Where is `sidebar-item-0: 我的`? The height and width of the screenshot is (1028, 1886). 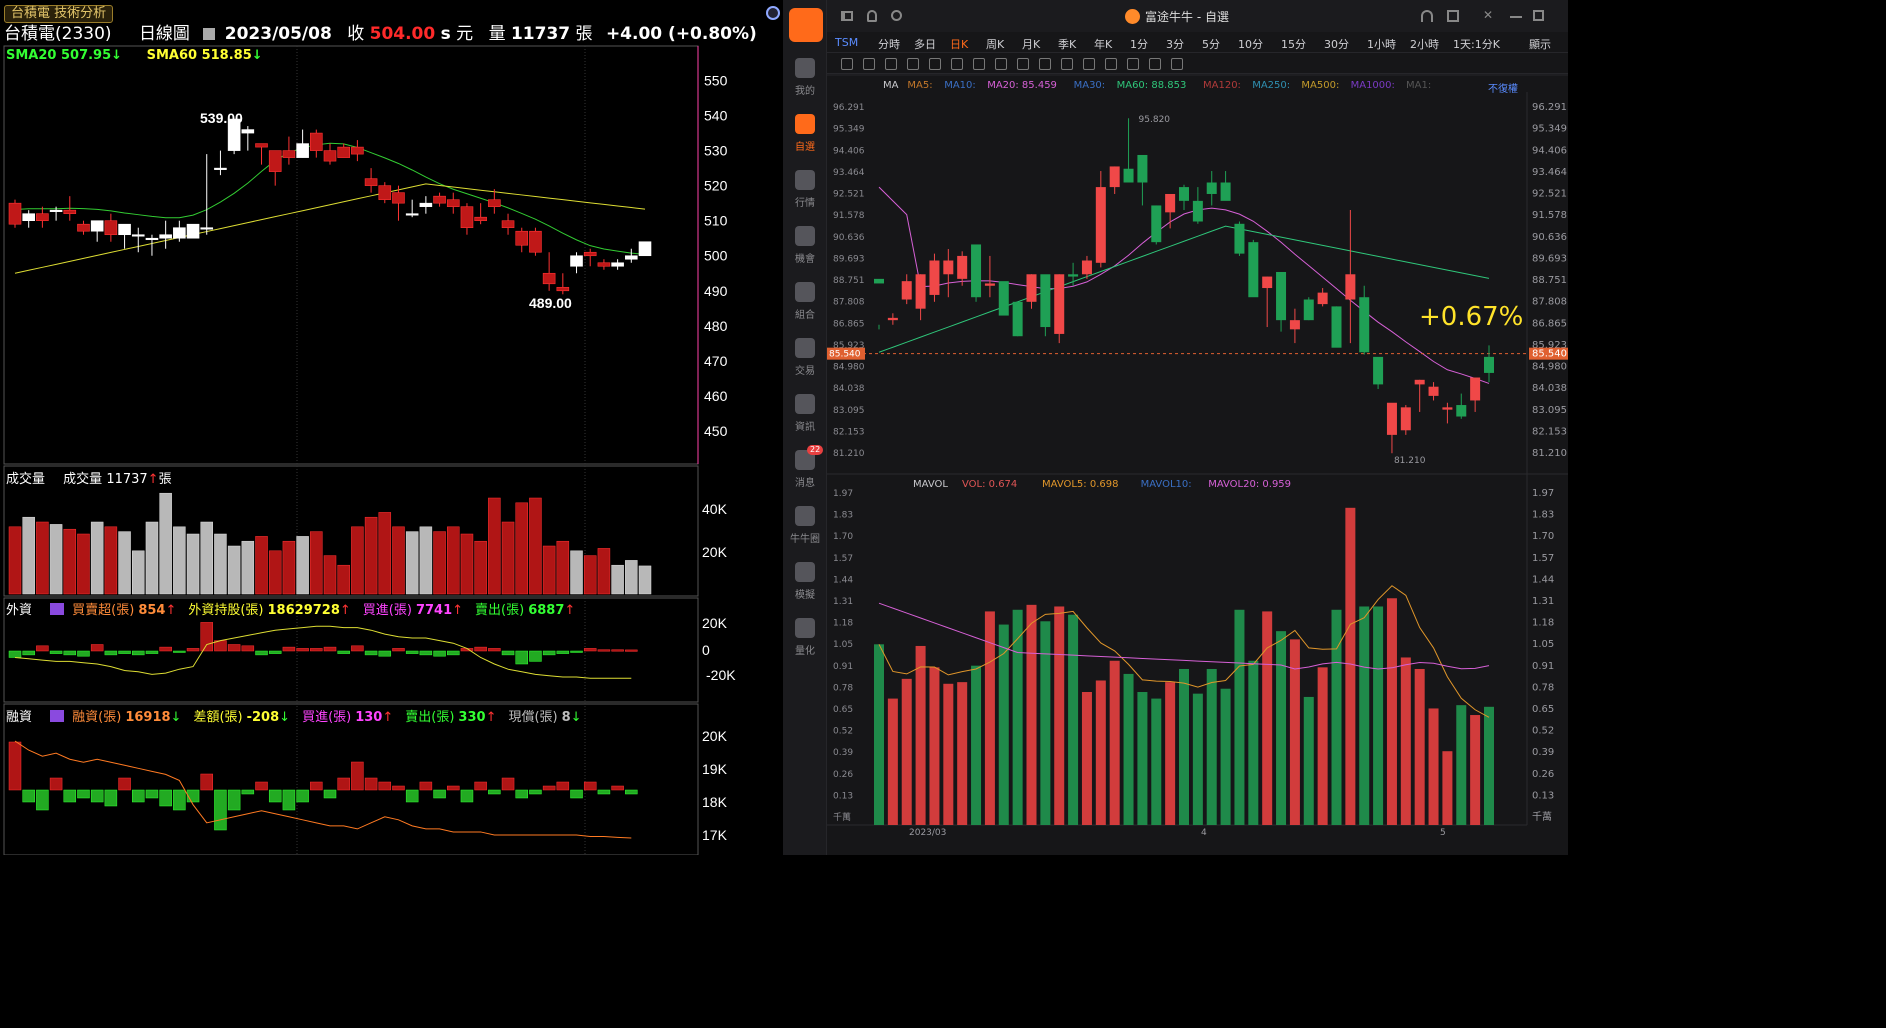 sidebar-item-0: 我的 is located at coordinates (805, 77).